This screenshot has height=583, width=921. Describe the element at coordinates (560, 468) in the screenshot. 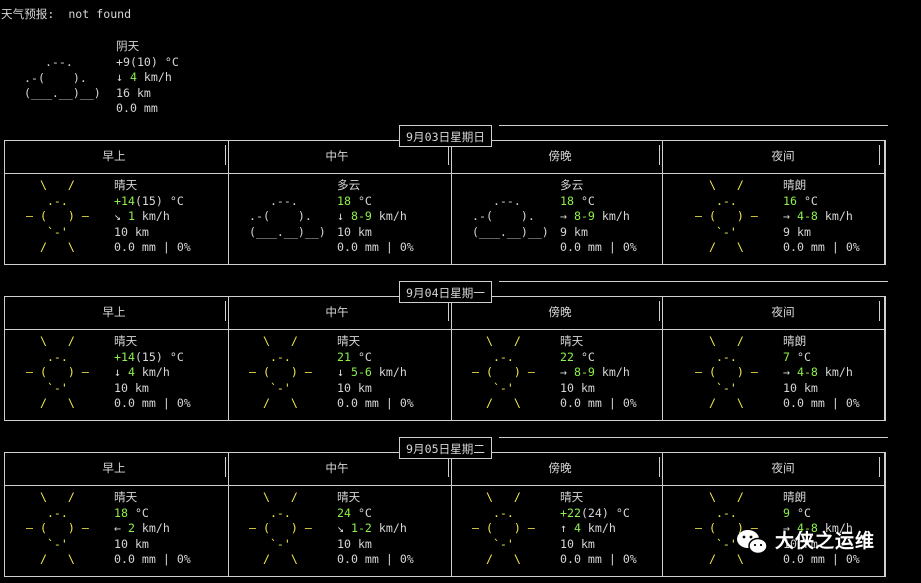

I see `period-label: 傍晚` at that location.